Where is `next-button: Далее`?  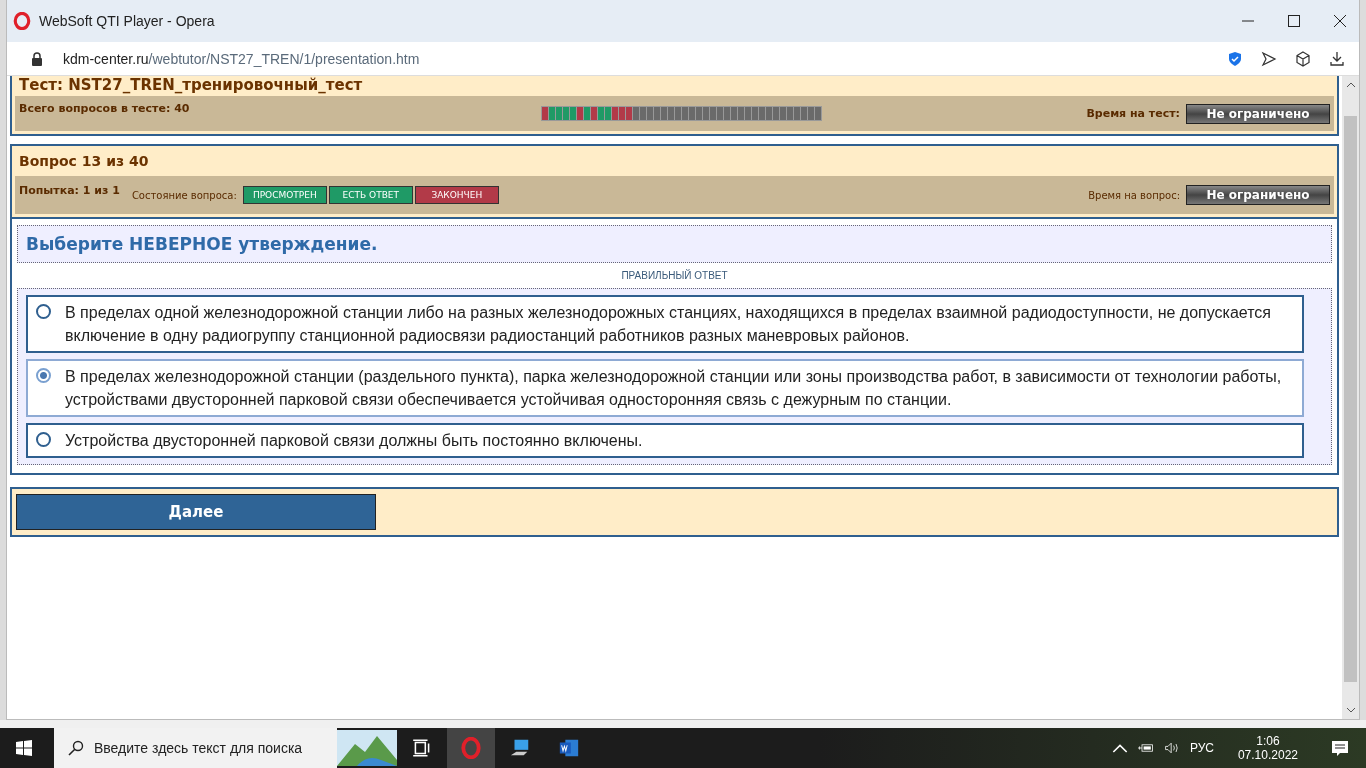
next-button: Далее is located at coordinates (196, 512).